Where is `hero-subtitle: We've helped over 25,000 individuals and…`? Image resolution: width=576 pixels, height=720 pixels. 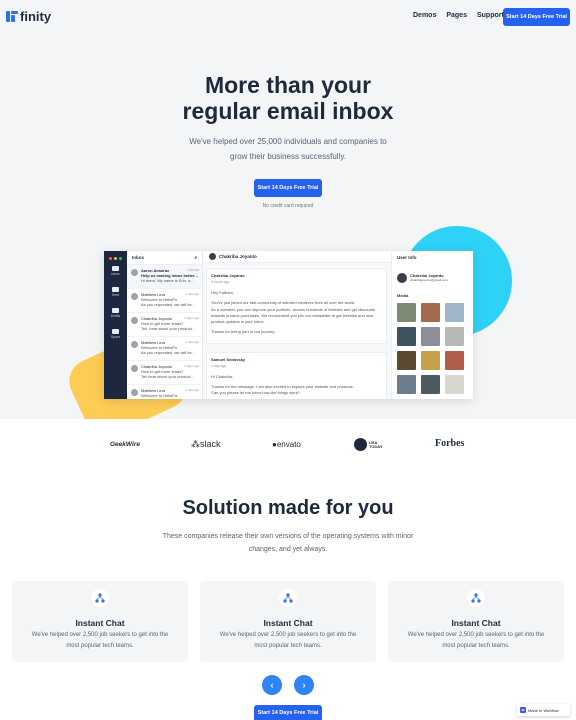
hero-subtitle: We've helped over 25,000 individuals and… is located at coordinates (288, 149).